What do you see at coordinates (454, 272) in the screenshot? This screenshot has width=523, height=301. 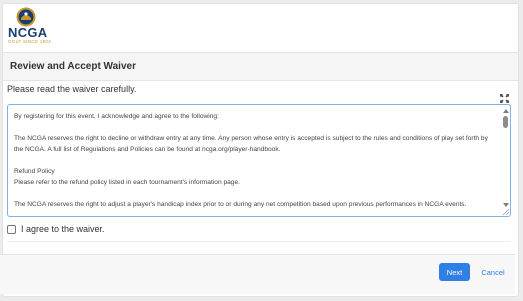 I see `next-button: Next` at bounding box center [454, 272].